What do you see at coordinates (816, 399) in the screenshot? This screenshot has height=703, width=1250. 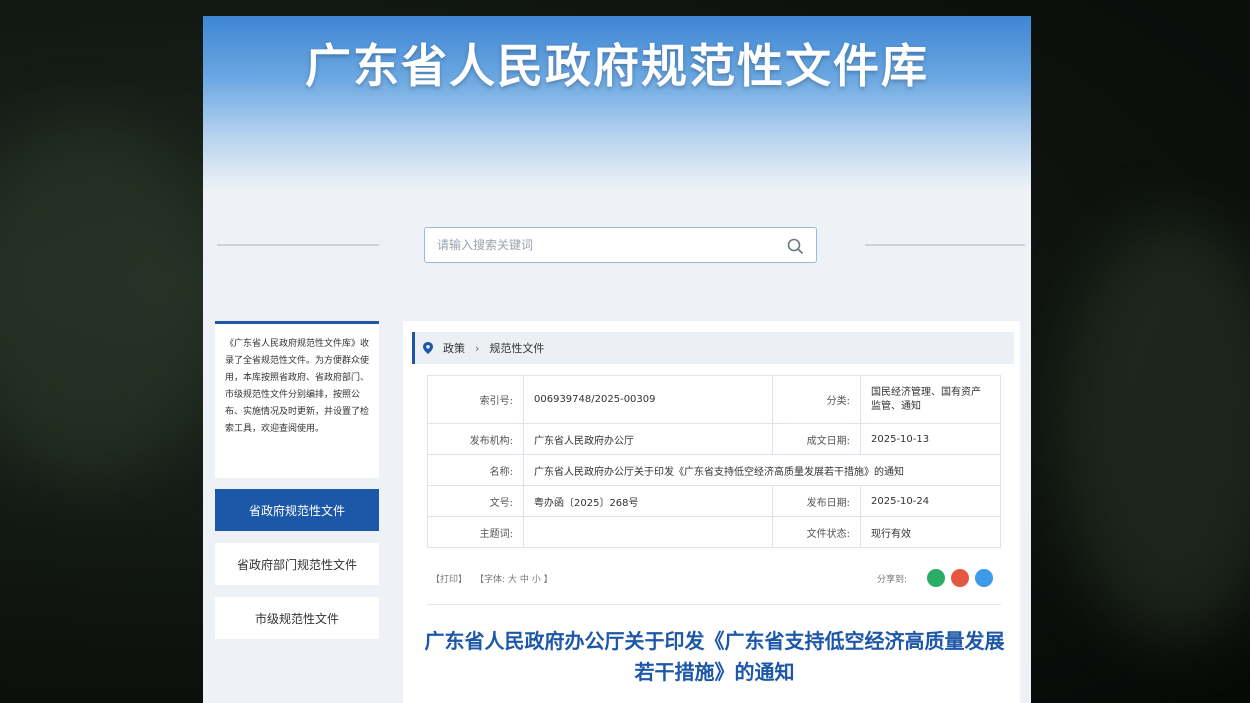 I see `category-label: 分类:` at bounding box center [816, 399].